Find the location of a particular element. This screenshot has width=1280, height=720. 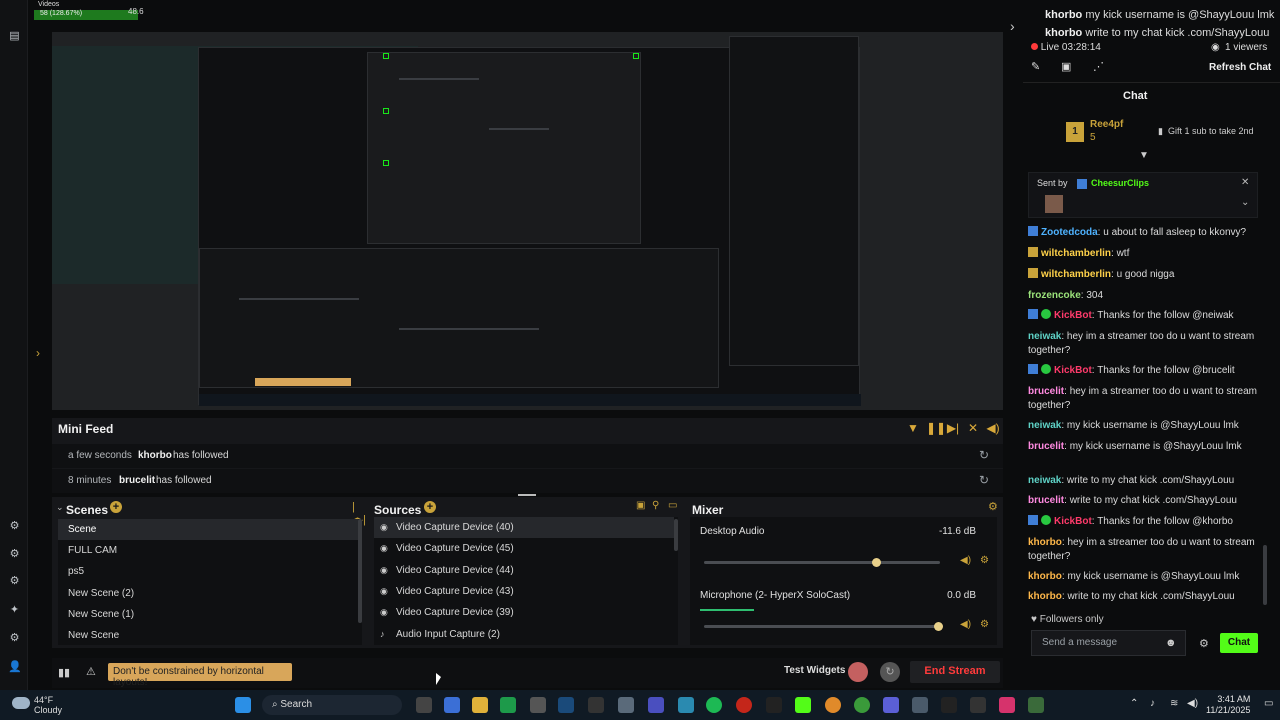

emoji-icon: ☻ is located at coordinates (1171, 643).